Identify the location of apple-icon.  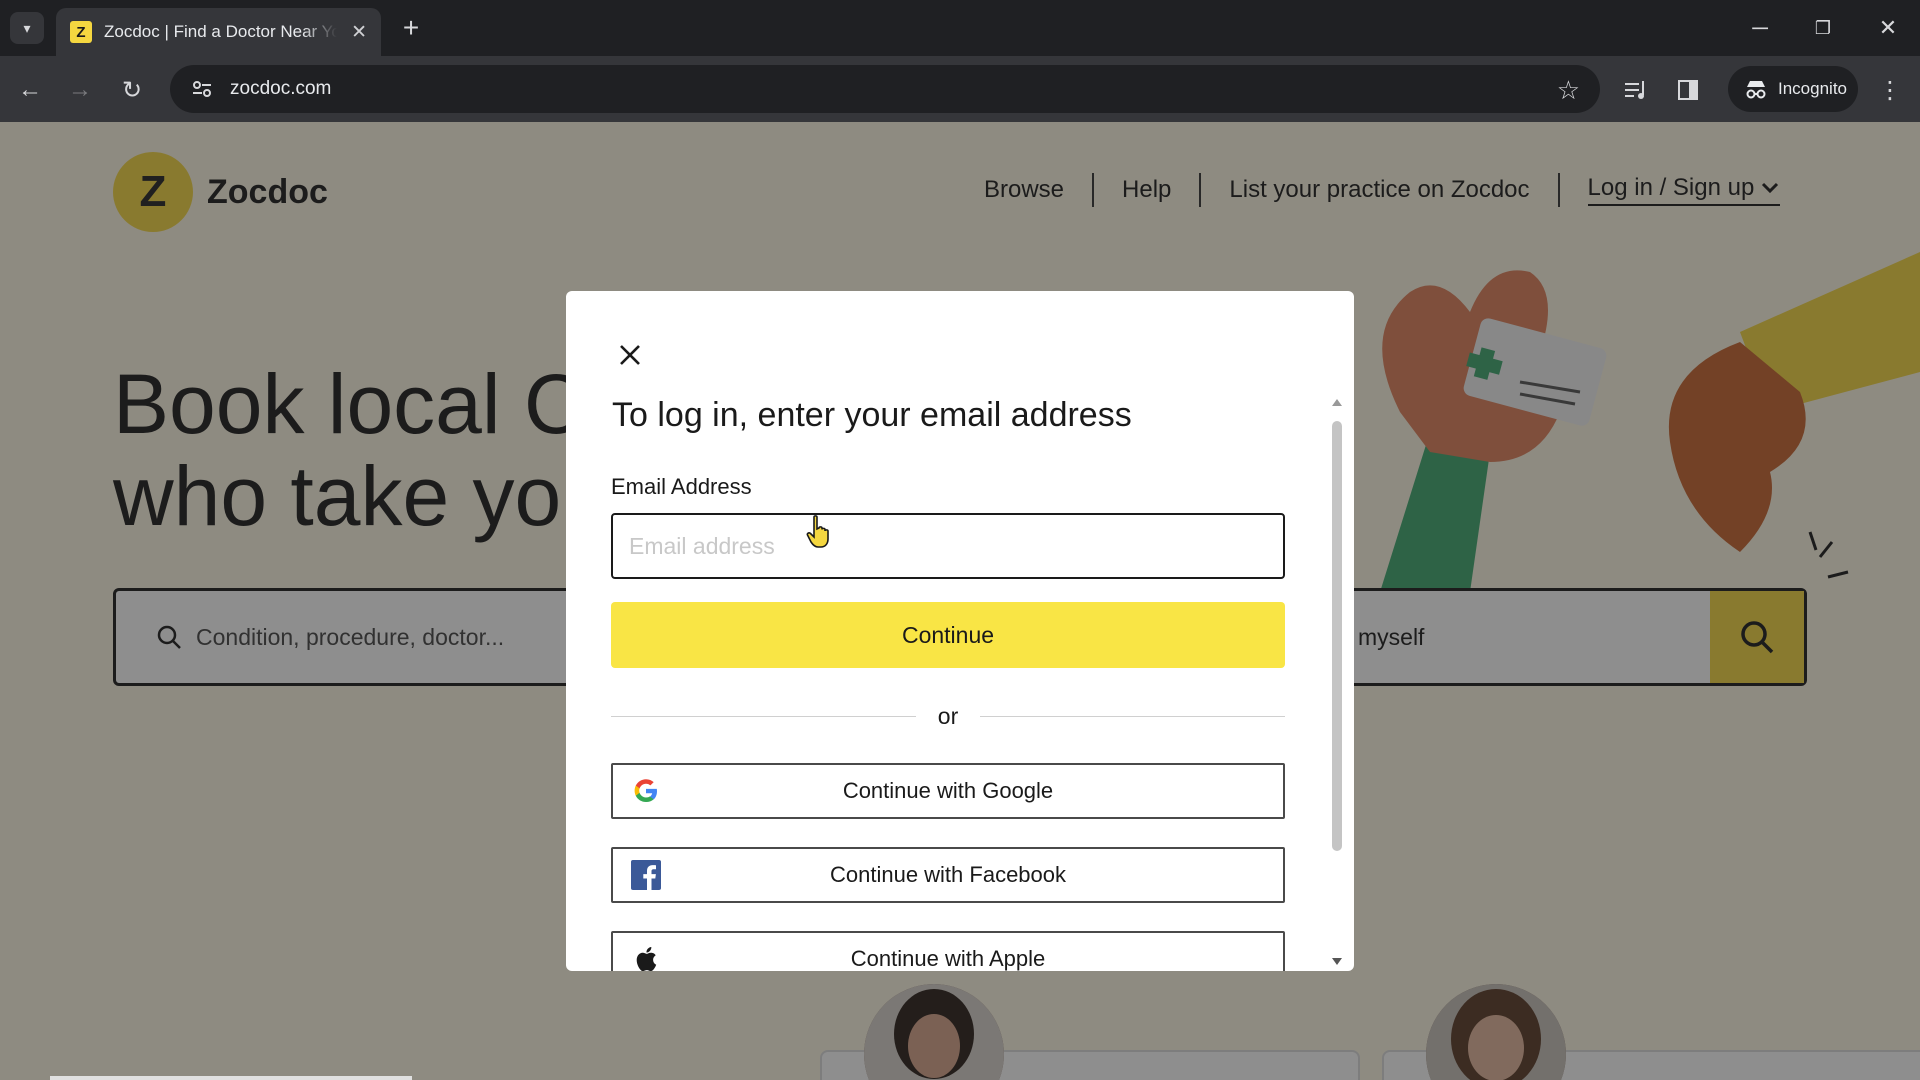
(646, 957).